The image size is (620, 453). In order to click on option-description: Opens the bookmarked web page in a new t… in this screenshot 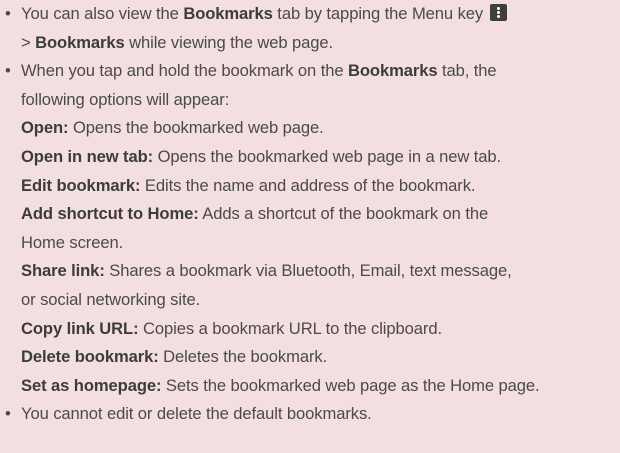, I will do `click(327, 156)`.